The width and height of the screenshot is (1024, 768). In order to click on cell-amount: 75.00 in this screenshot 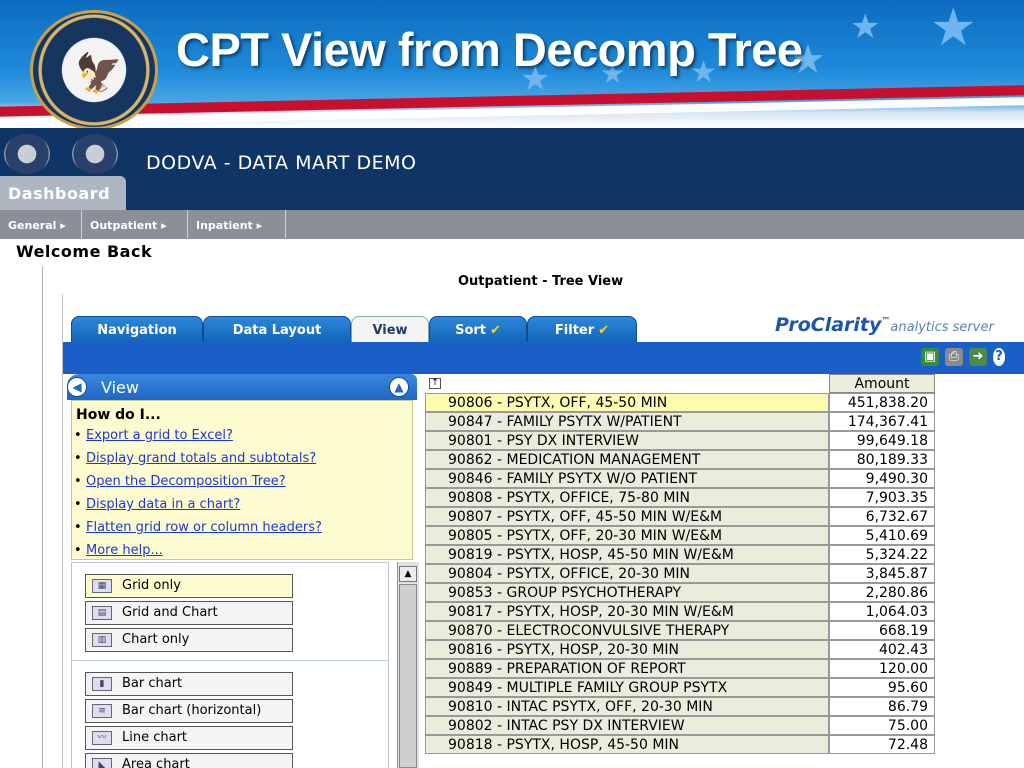, I will do `click(882, 725)`.